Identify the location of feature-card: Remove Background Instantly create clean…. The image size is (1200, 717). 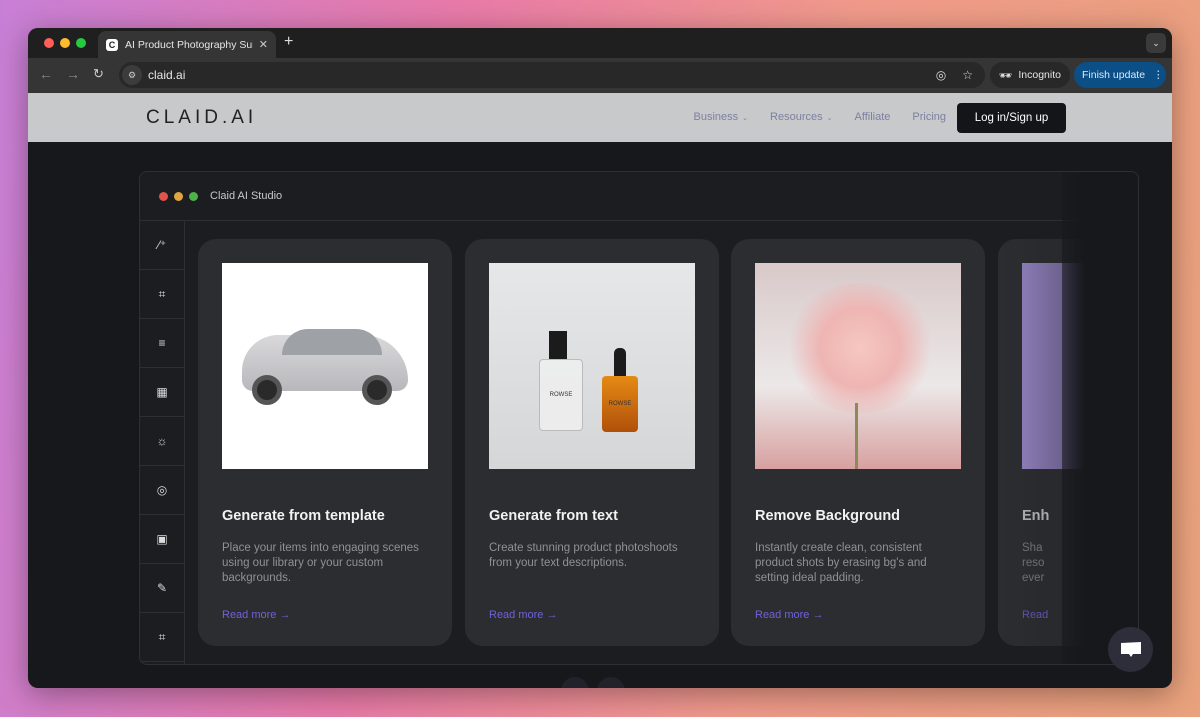
(858, 442).